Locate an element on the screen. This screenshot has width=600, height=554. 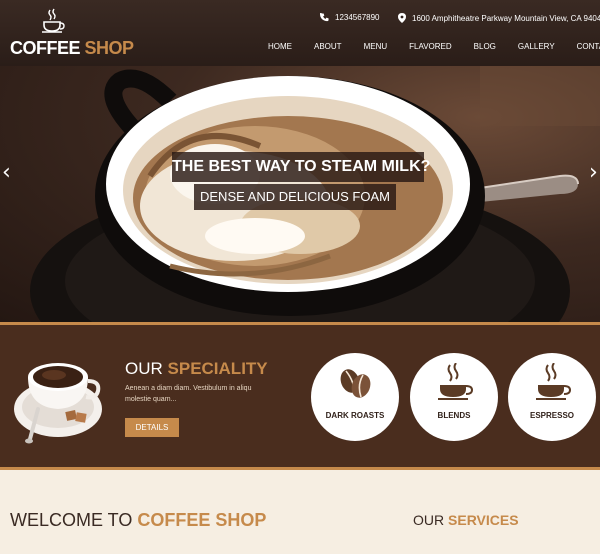
dark-roasts-card: DARK ROASTS is located at coordinates (355, 397).